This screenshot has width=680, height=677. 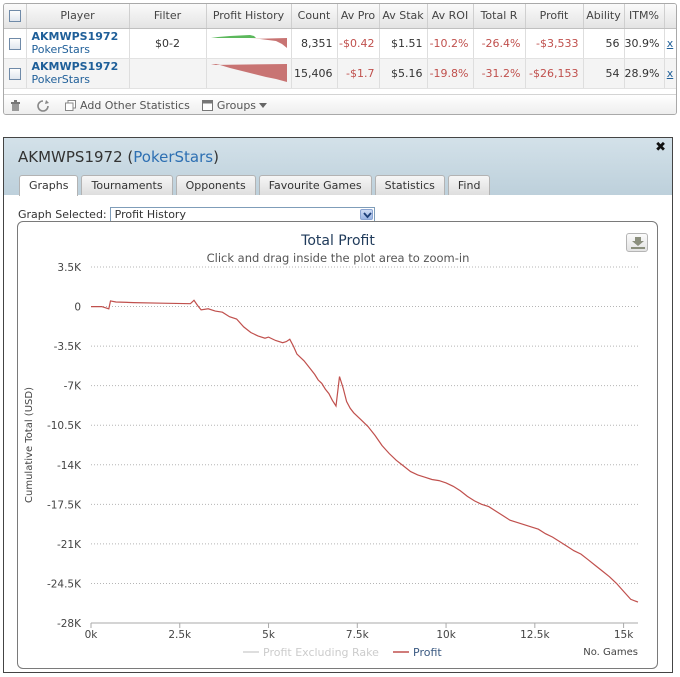 What do you see at coordinates (69, 624) in the screenshot?
I see `y-tick-label: -28K` at bounding box center [69, 624].